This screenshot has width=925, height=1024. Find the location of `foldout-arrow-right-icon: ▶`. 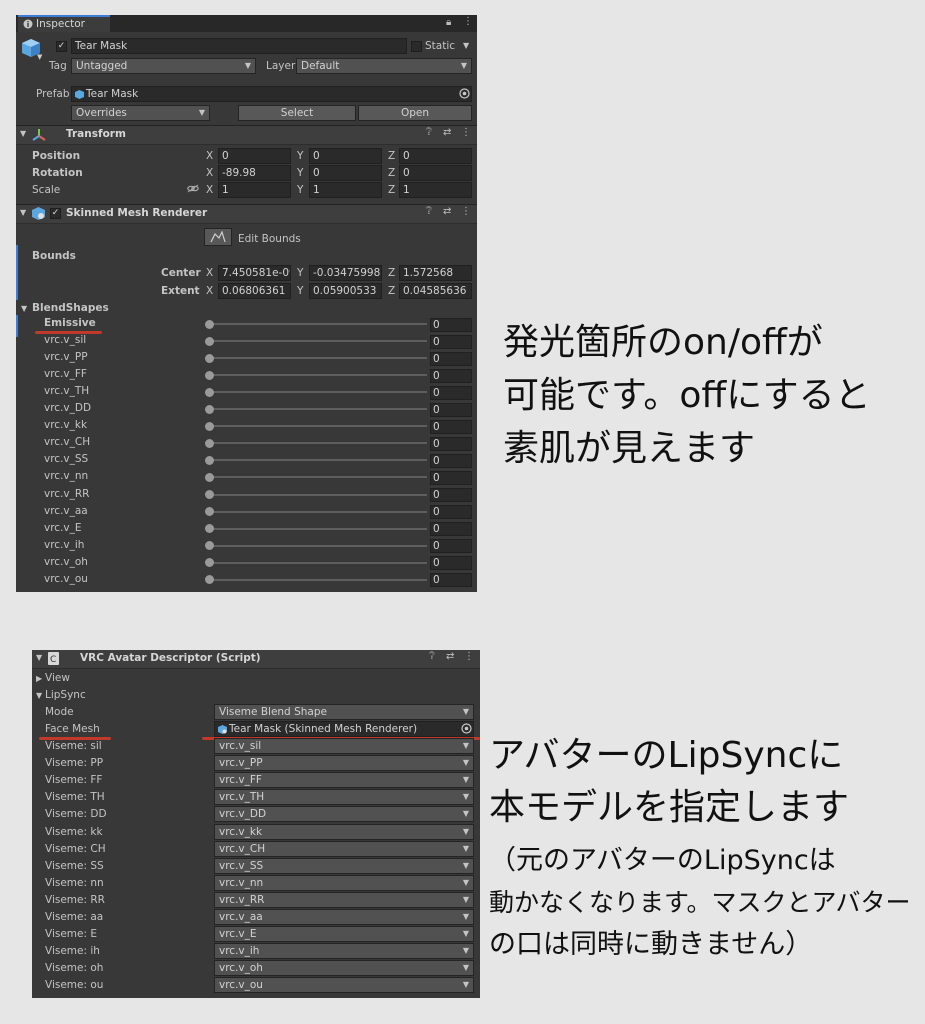

foldout-arrow-right-icon: ▶ is located at coordinates (39, 678).